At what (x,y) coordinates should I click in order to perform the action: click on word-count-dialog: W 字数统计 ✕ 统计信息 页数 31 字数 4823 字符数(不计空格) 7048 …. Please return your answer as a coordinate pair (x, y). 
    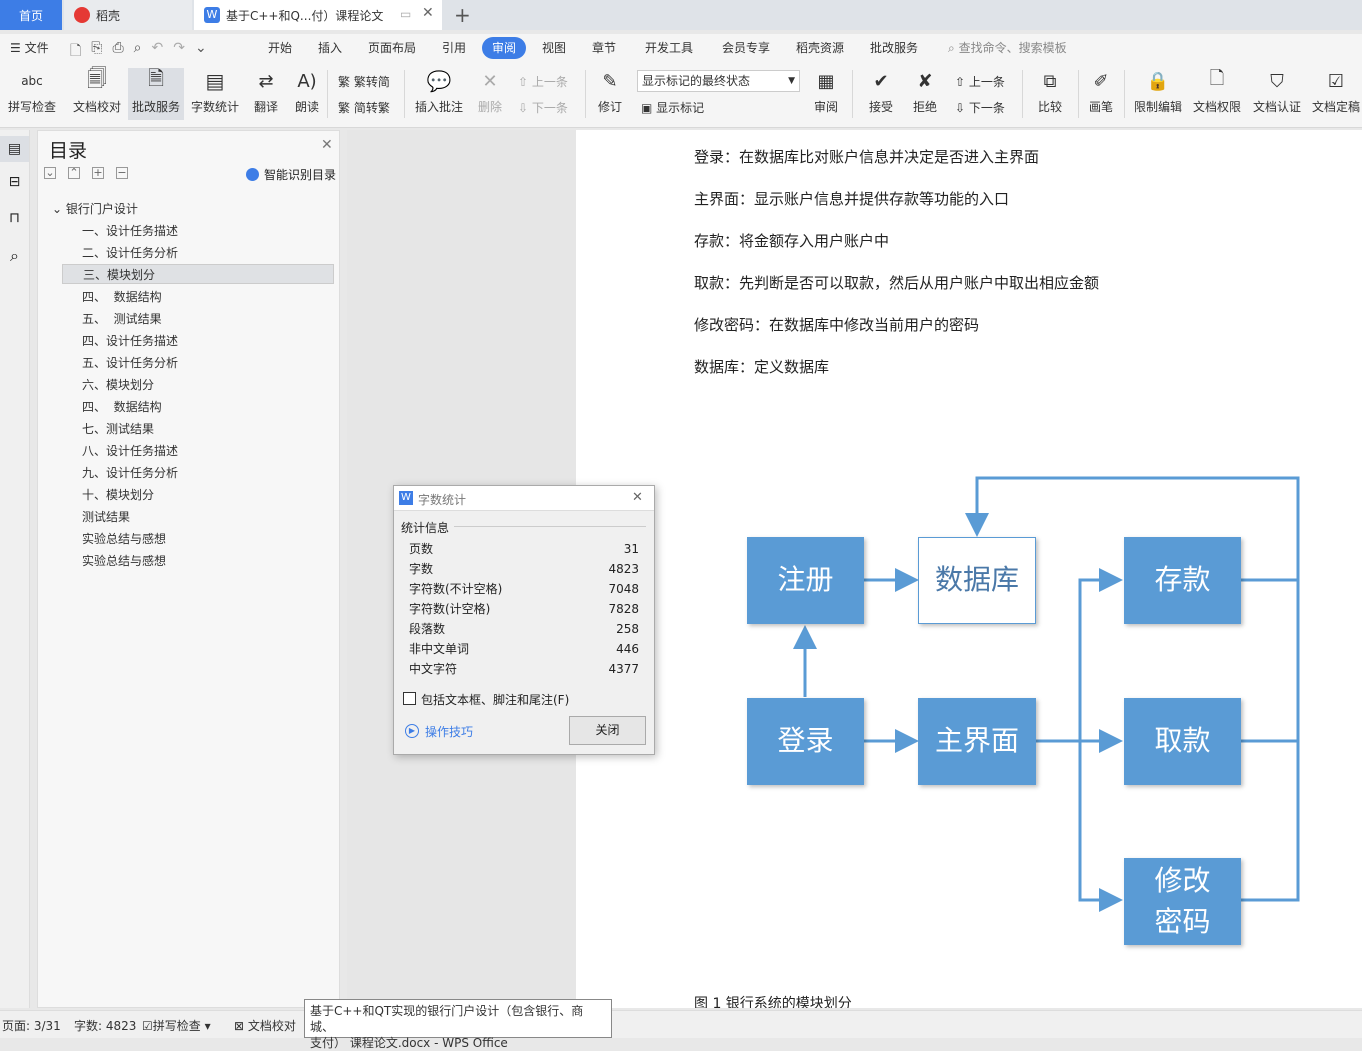
    Looking at the image, I should click on (524, 620).